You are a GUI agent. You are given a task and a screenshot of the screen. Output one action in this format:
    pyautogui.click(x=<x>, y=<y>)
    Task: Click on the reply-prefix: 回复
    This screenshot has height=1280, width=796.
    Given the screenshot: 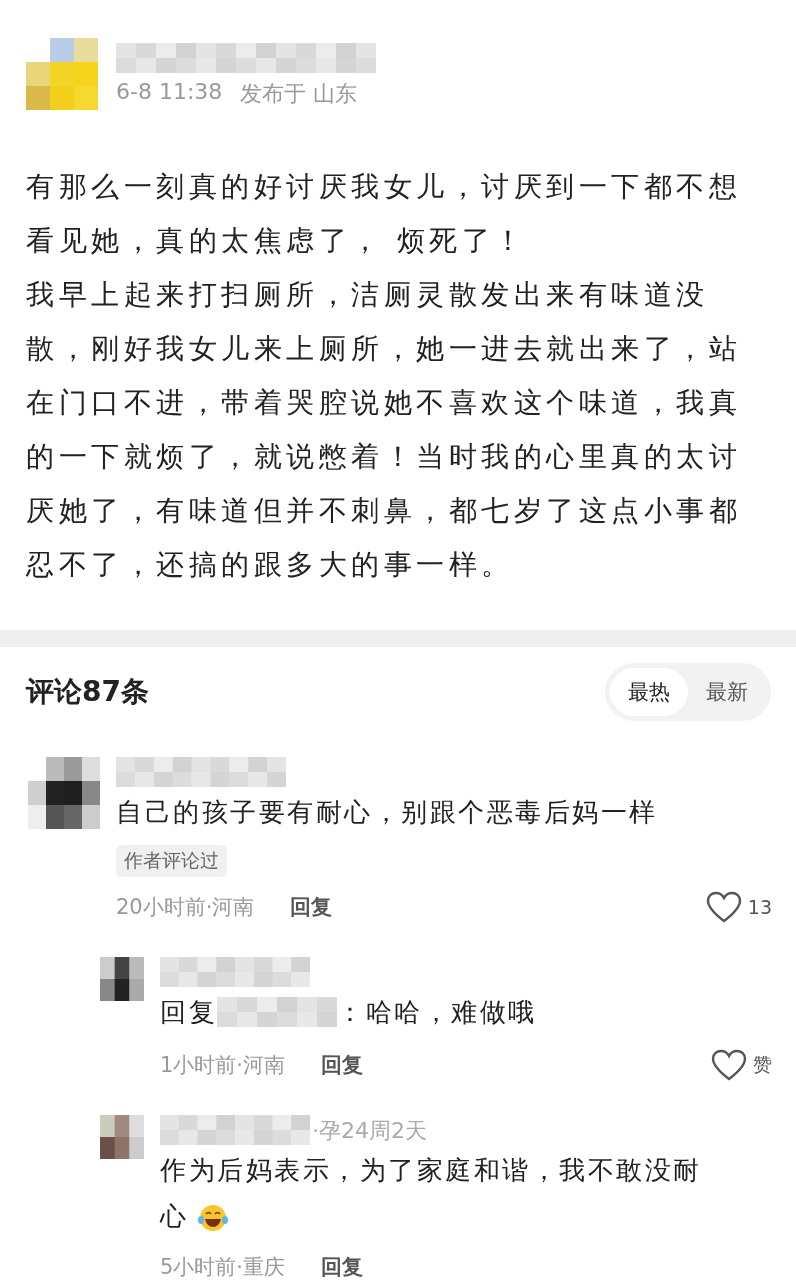 What is the action you would take?
    pyautogui.click(x=188, y=1012)
    